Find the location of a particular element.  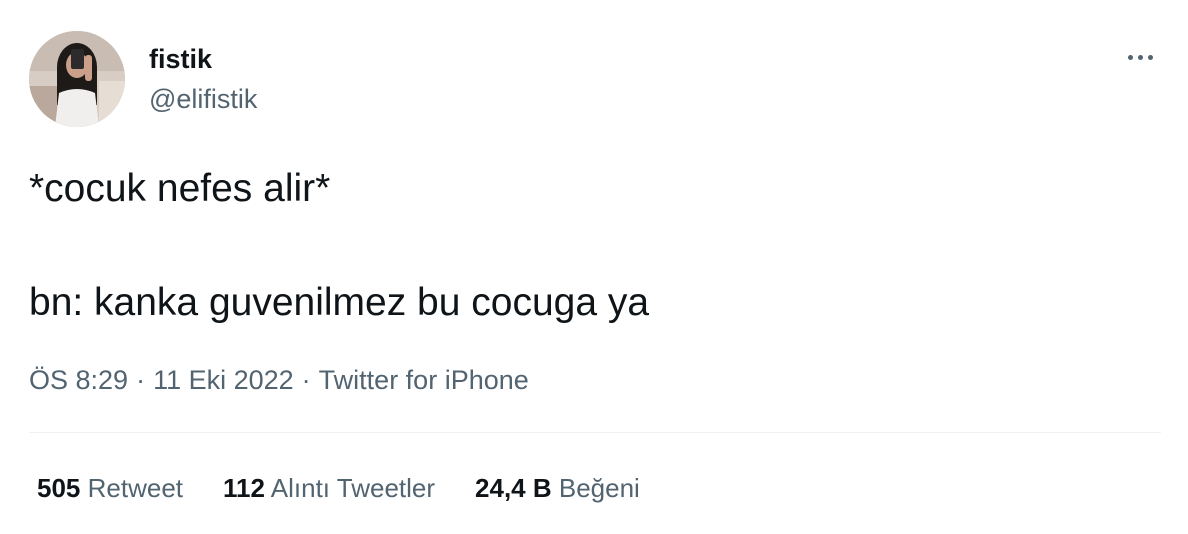

quote-tweets-stat: 112 Alıntı Tweetler is located at coordinates (329, 488).